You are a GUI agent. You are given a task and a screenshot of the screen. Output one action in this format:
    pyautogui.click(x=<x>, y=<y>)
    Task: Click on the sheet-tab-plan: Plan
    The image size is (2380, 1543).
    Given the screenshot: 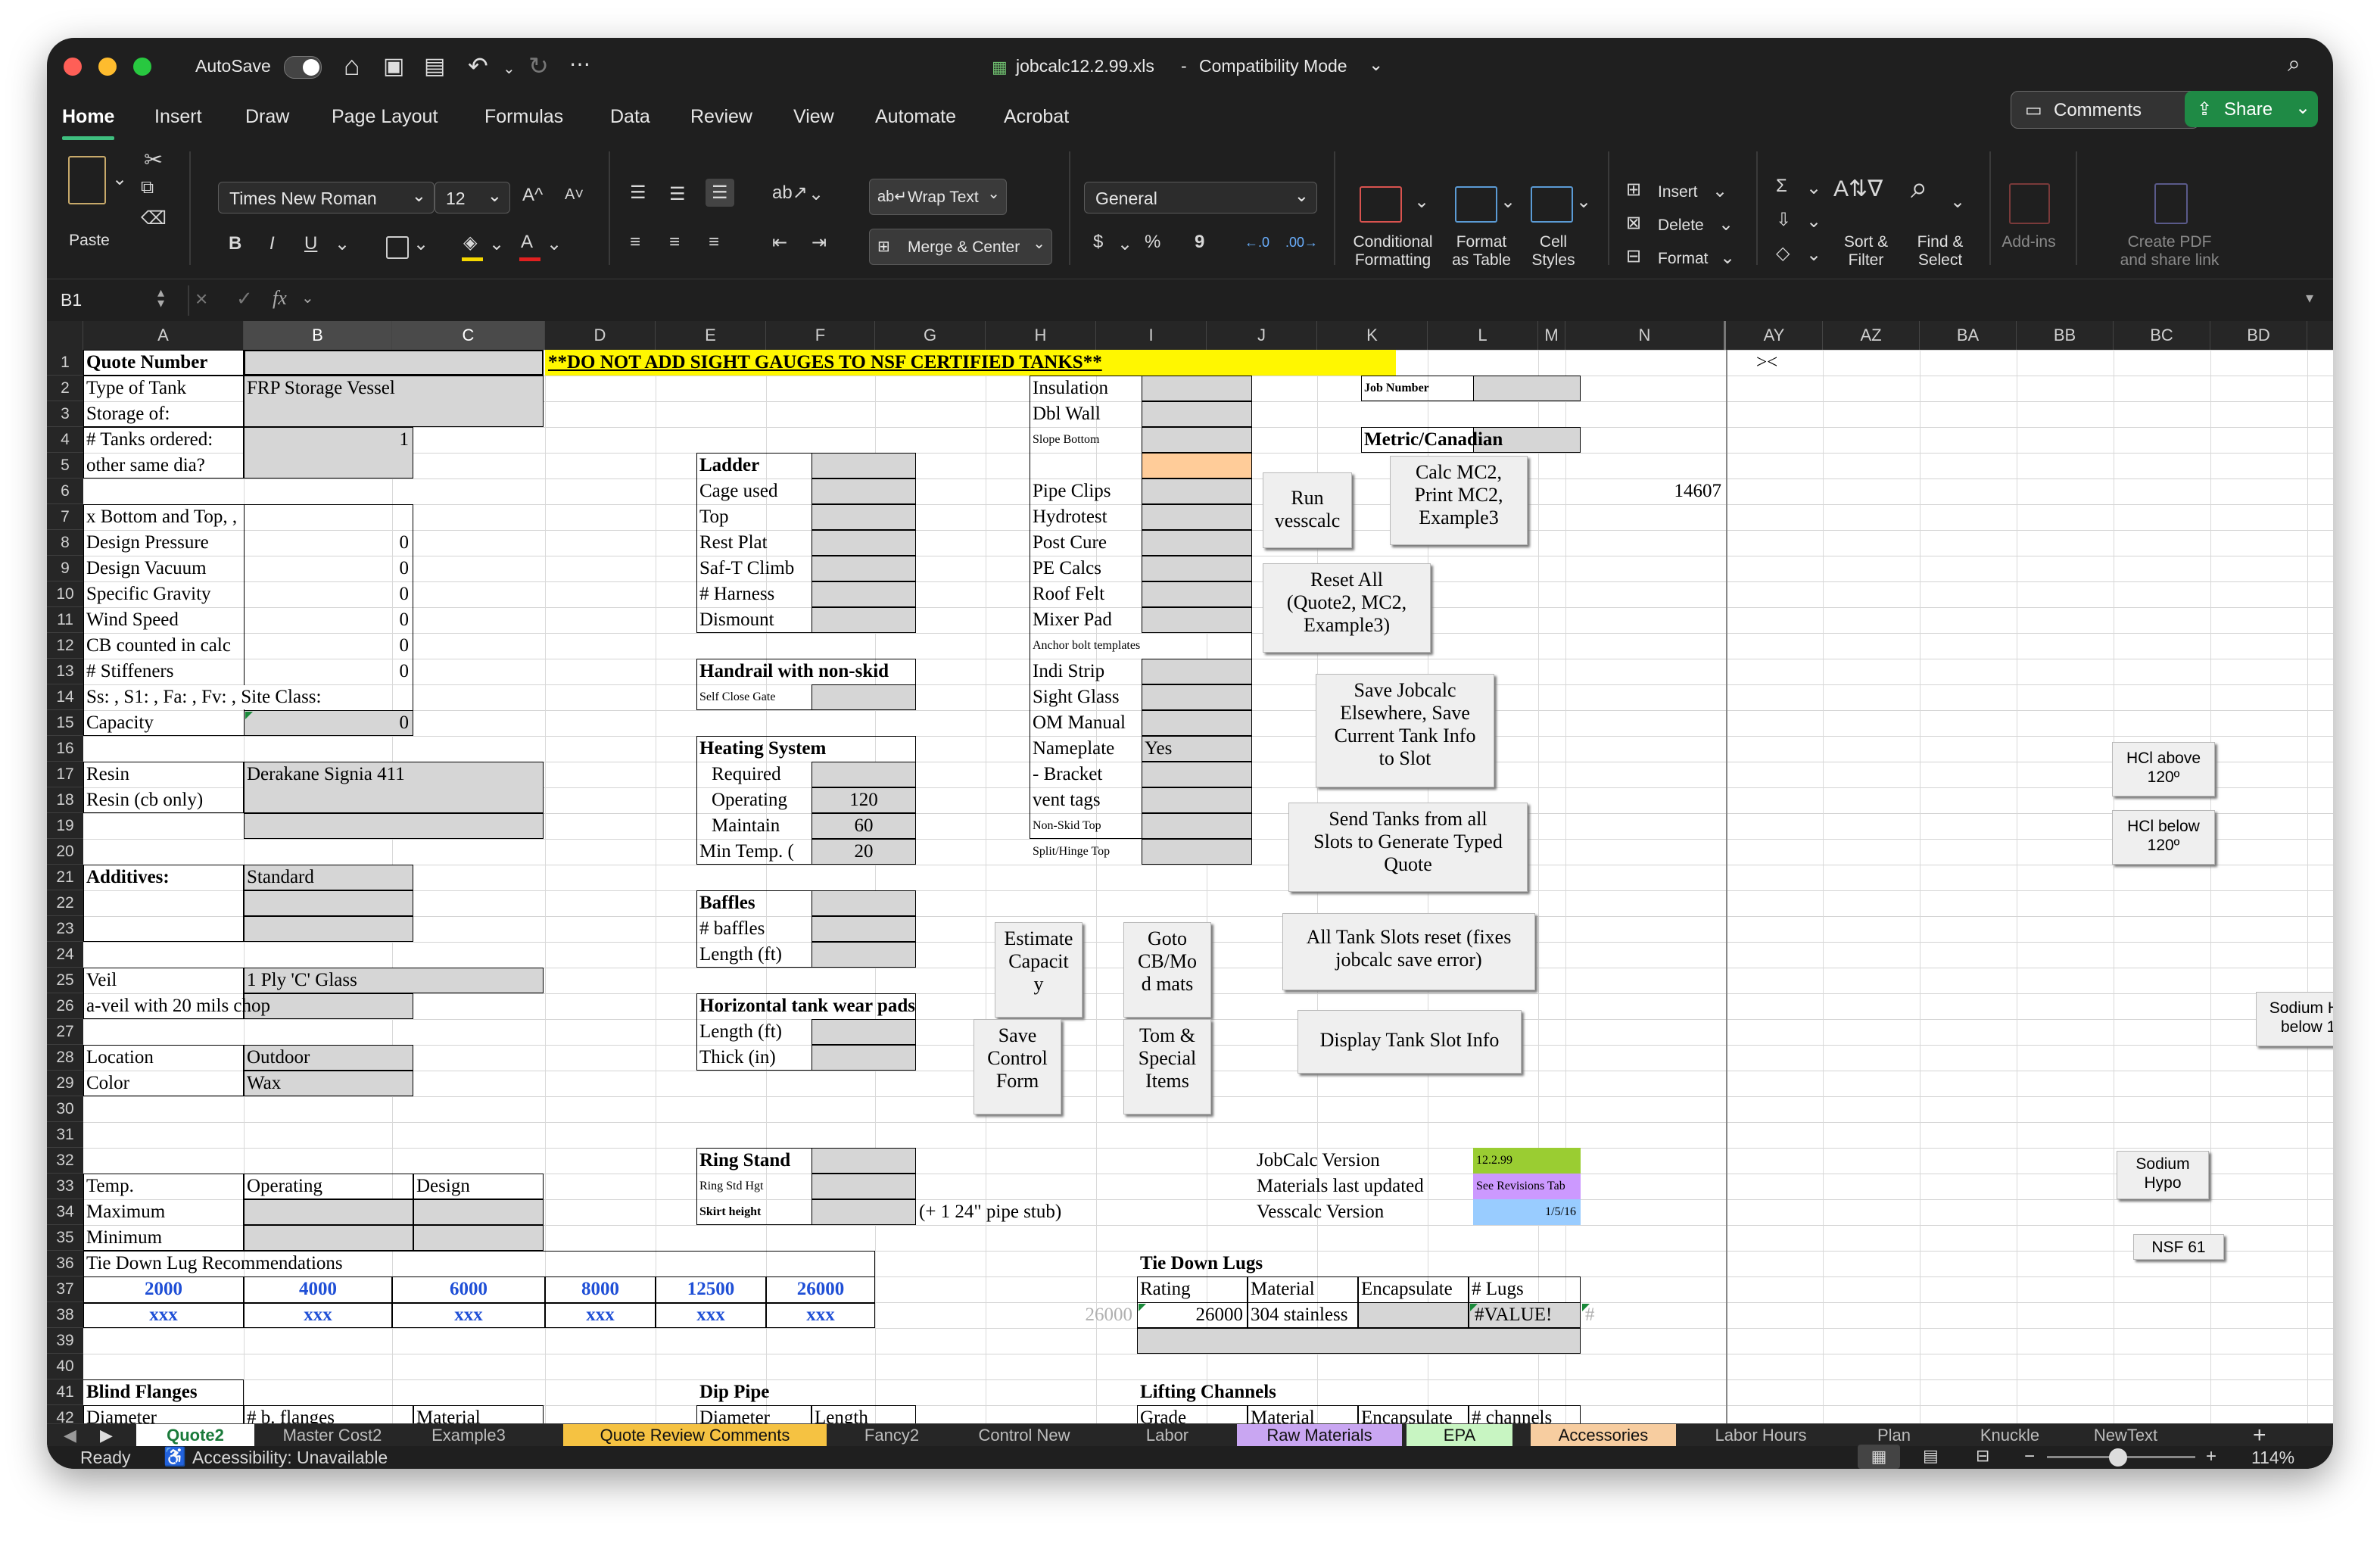 What is the action you would take?
    pyautogui.click(x=1894, y=1435)
    